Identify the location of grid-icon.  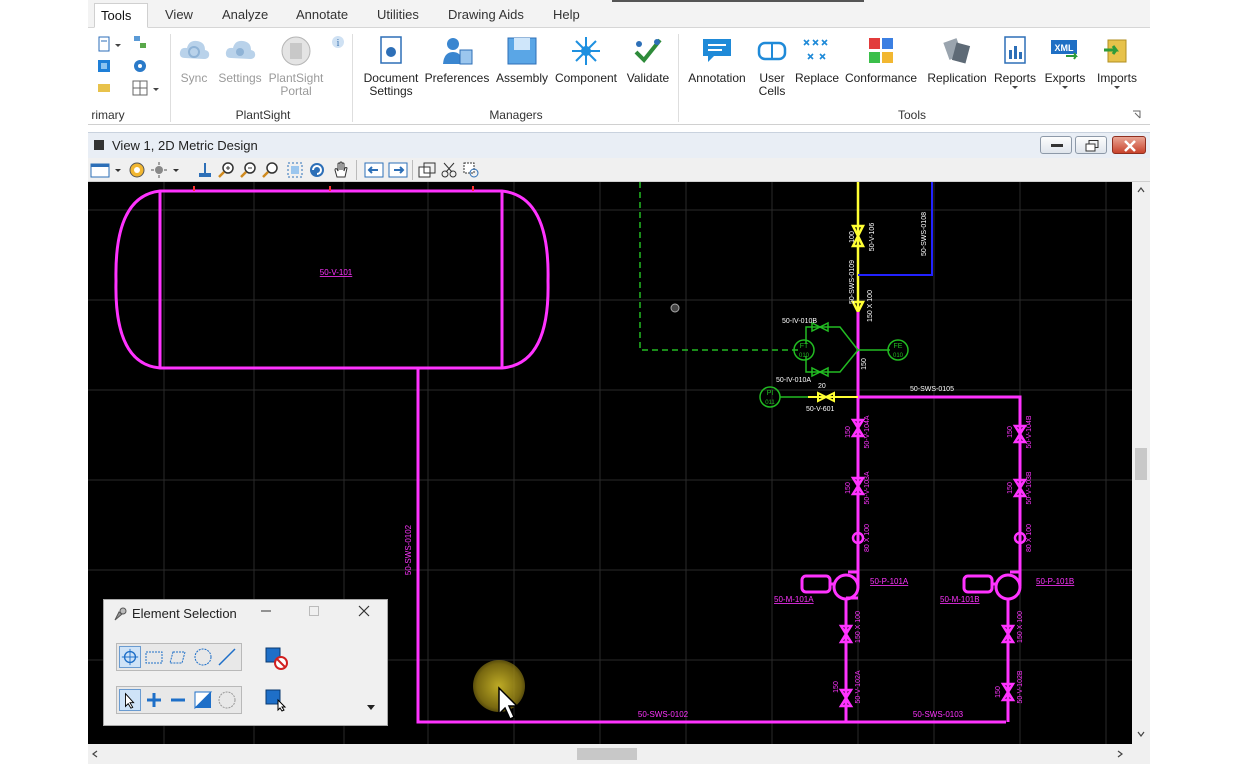
(140, 88).